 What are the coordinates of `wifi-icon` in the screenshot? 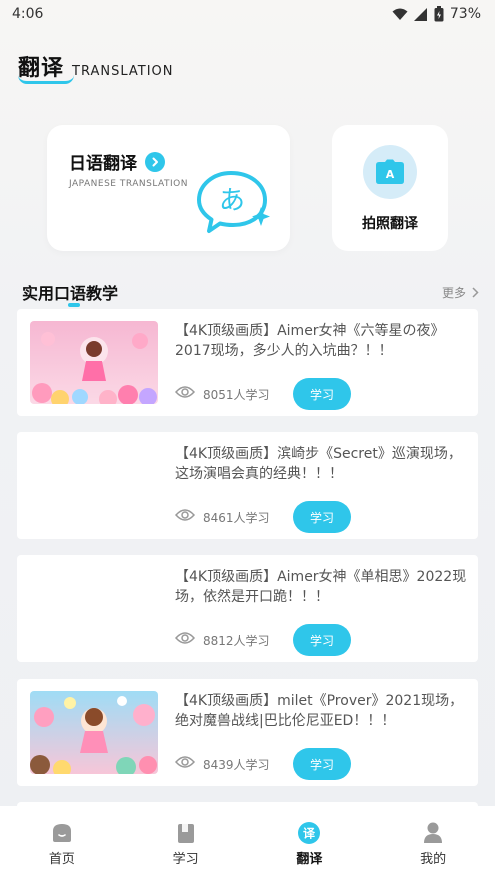 It's located at (400, 14).